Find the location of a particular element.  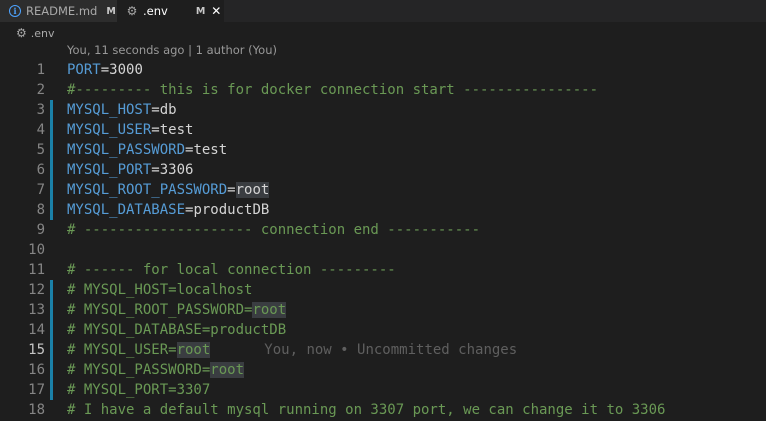

code-text: # MYSQL_PORT=3307 is located at coordinates (138, 390).